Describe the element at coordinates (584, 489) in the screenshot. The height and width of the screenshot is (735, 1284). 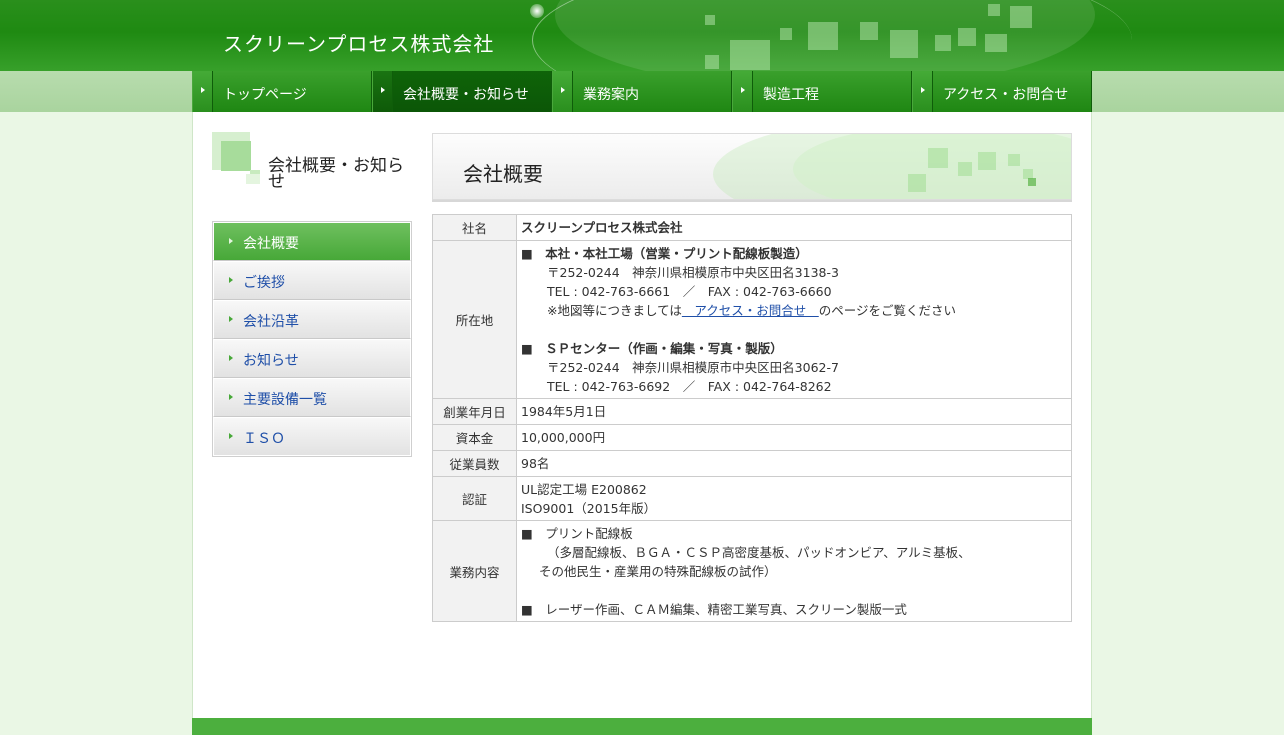
I see `certification-line: UL認定工場 E200862` at that location.